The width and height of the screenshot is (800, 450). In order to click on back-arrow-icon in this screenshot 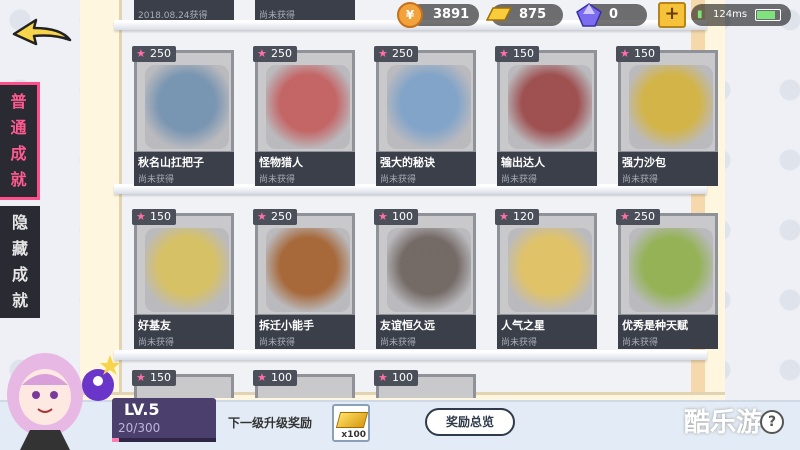, I will do `click(41, 31)`.